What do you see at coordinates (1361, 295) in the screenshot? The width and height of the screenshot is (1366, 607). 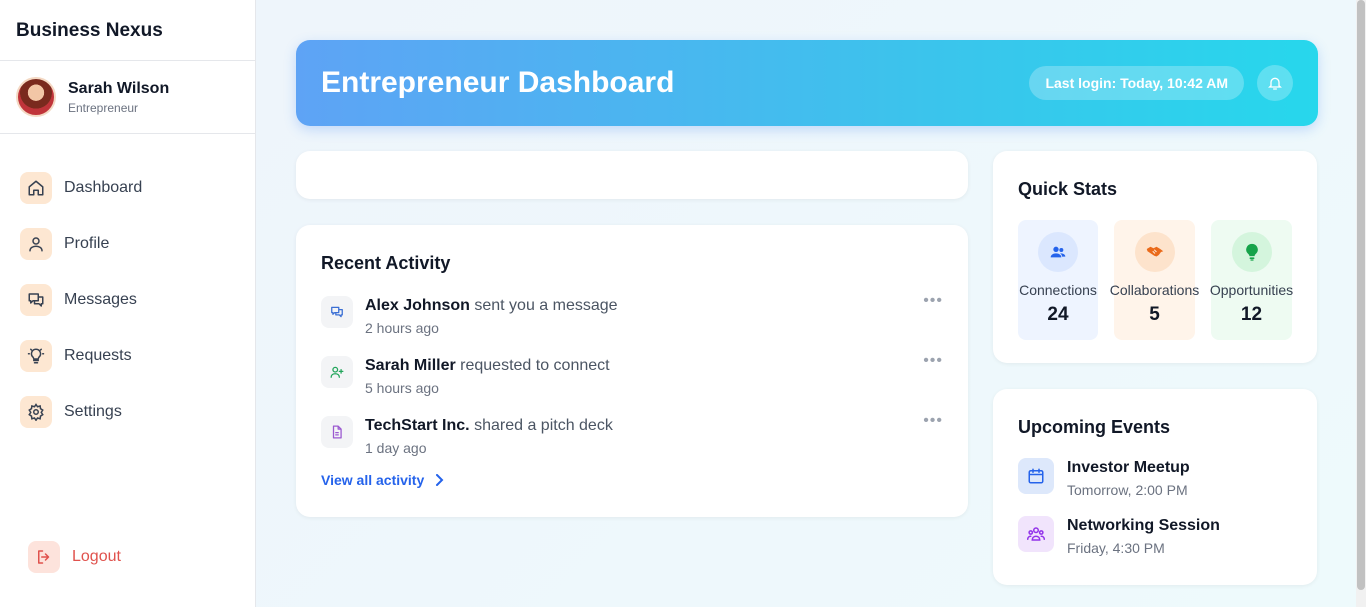 I see `scrollbar-thumb` at bounding box center [1361, 295].